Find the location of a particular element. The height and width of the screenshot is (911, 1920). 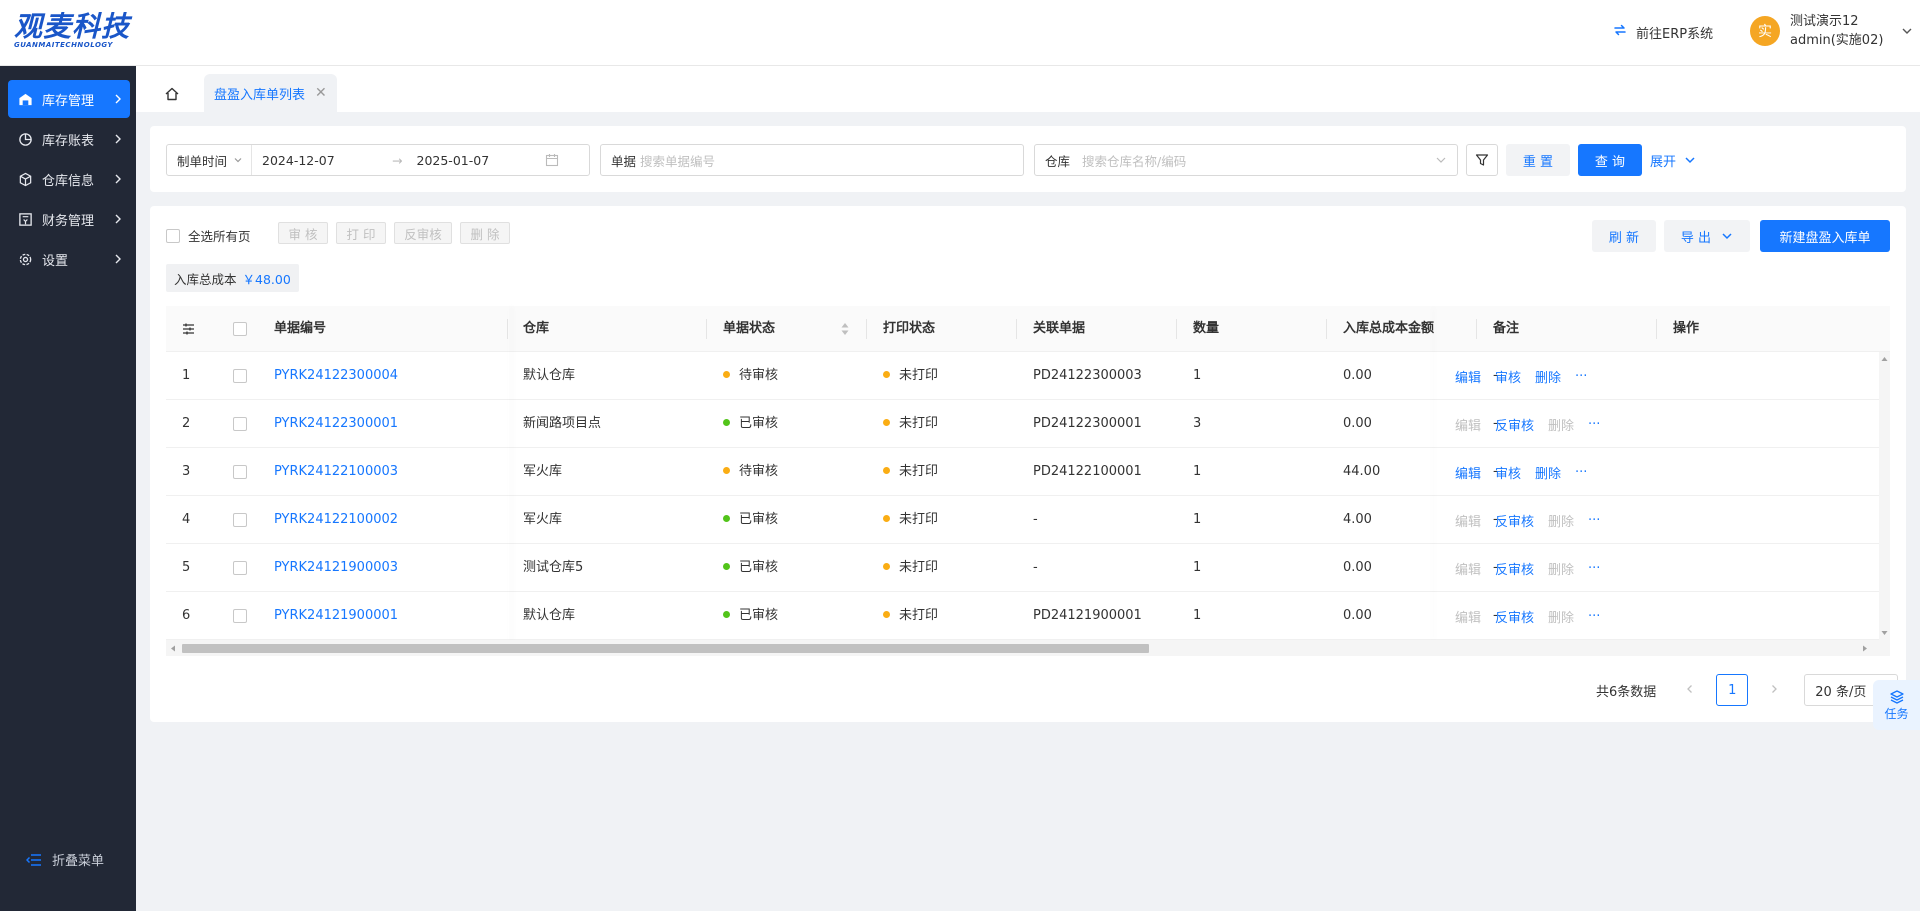

tab-home is located at coordinates (172, 94).